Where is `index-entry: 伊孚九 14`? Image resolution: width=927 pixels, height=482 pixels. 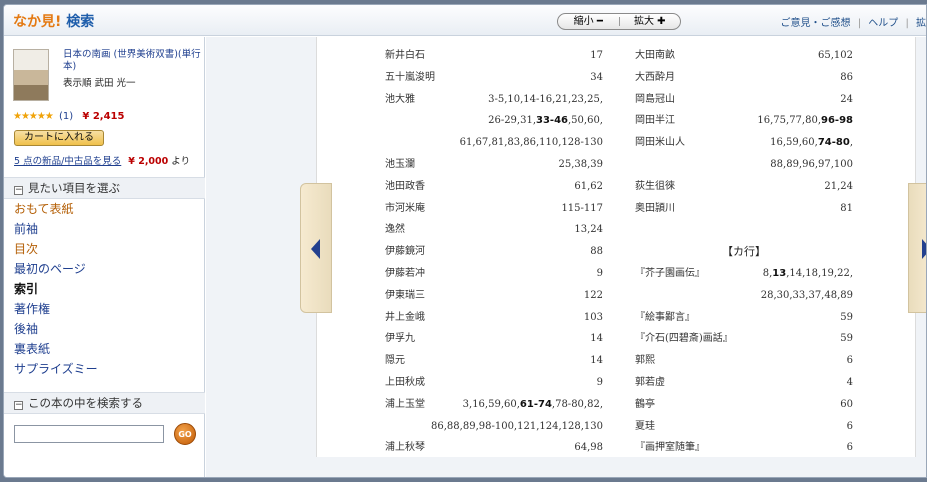
index-entry: 伊孚九 14 is located at coordinates (494, 339).